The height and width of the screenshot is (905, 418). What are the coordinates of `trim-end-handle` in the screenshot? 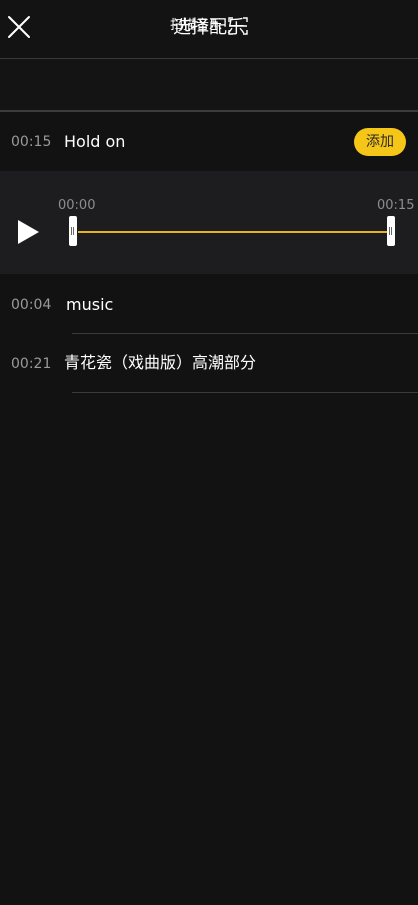 It's located at (391, 231).